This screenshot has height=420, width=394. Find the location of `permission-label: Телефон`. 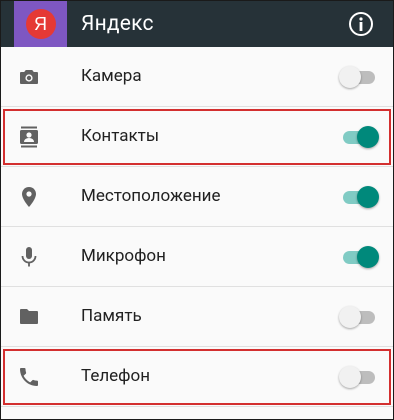

permission-label: Телефон is located at coordinates (116, 376).